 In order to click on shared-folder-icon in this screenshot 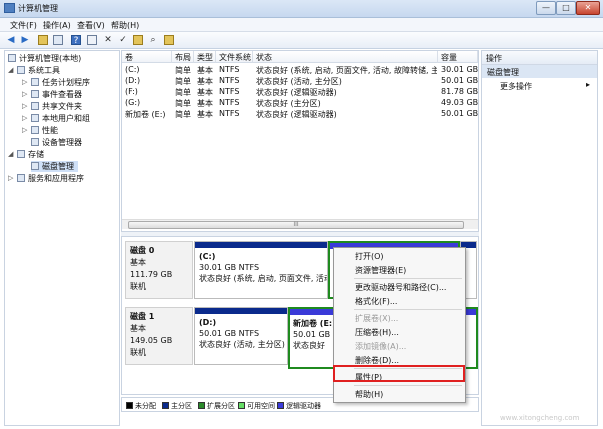, I will do `click(35, 106)`.